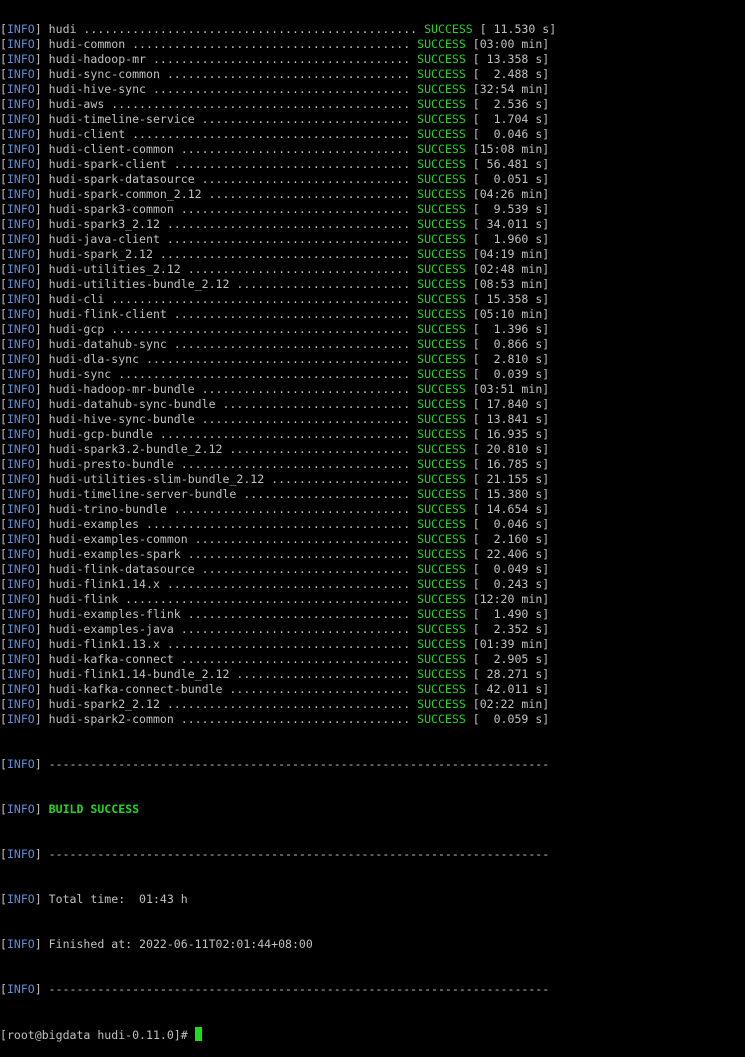 The width and height of the screenshot is (745, 1057). Describe the element at coordinates (372, 899) in the screenshot. I see `total-time-line: [INFO] Total time: 01:43 h` at that location.